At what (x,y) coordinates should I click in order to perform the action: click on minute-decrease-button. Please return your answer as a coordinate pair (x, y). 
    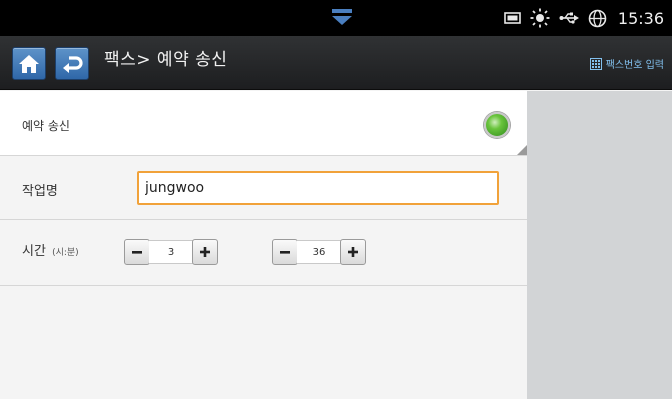
    Looking at the image, I should click on (285, 252).